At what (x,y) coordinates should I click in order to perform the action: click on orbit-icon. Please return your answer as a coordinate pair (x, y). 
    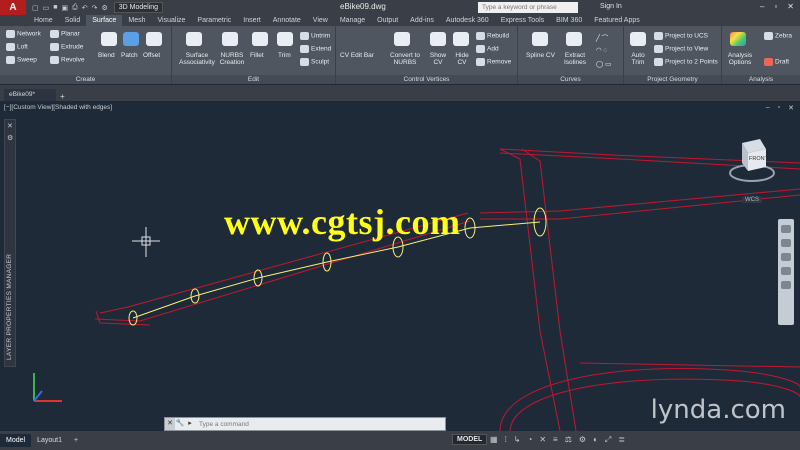
    Looking at the image, I should click on (786, 271).